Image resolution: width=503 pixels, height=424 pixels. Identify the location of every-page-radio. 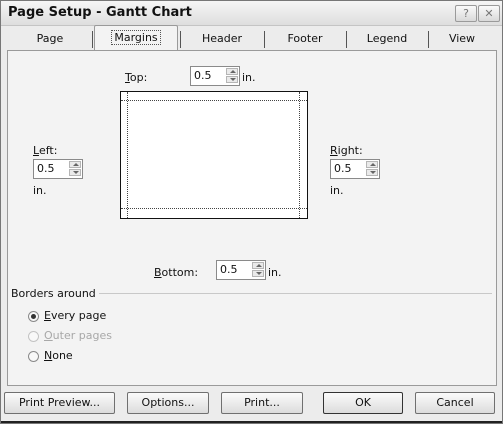
(33, 316).